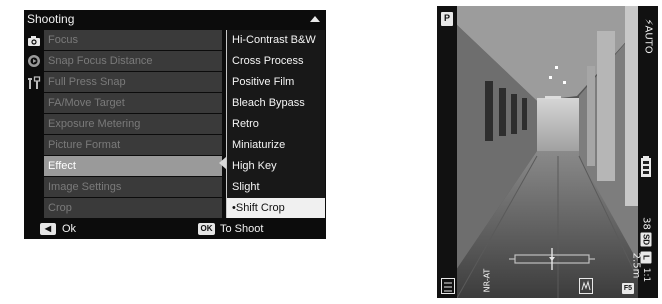 The width and height of the screenshot is (662, 304). Describe the element at coordinates (276, 40) in the screenshot. I see `submenu-item-hi-contrast-bw: Hi-Contrast B&W` at that location.